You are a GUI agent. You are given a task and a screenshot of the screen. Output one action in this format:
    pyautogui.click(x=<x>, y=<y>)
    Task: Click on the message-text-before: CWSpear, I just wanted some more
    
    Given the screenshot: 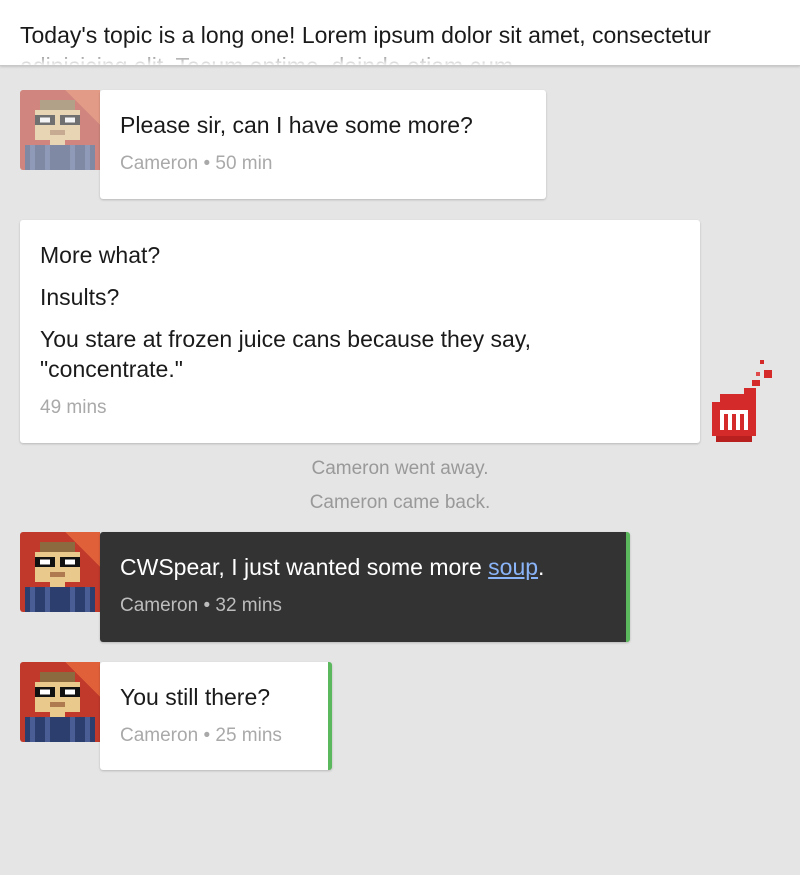 What is the action you would take?
    pyautogui.click(x=304, y=567)
    